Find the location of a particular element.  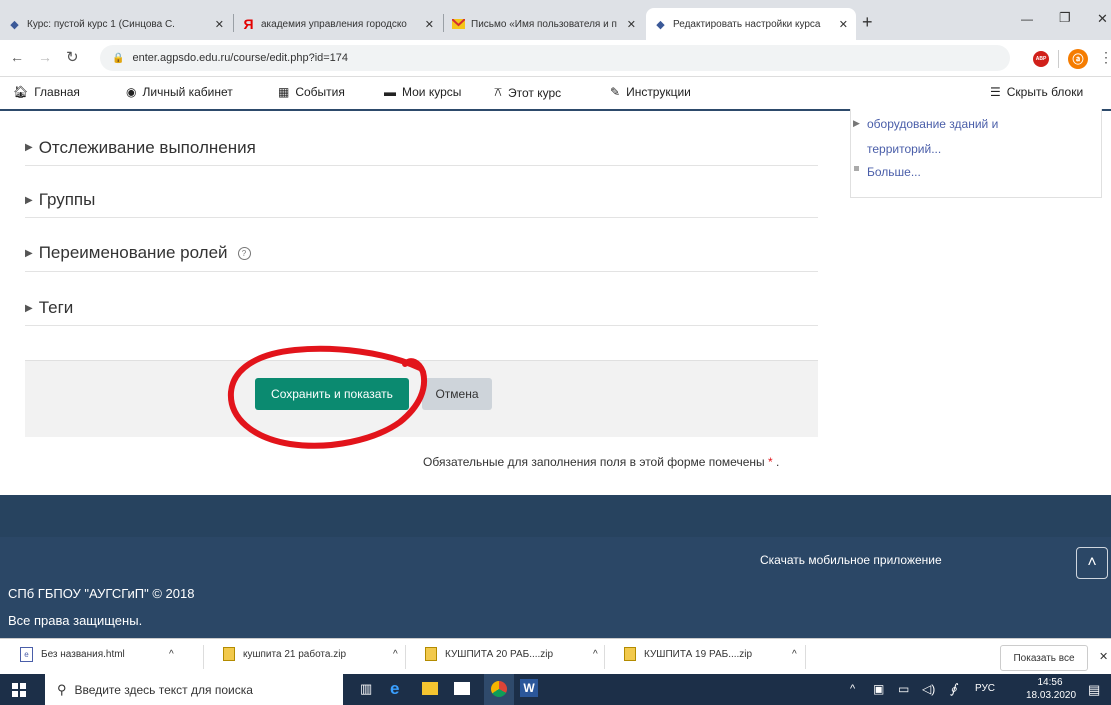

bullet-icon is located at coordinates (856, 168).